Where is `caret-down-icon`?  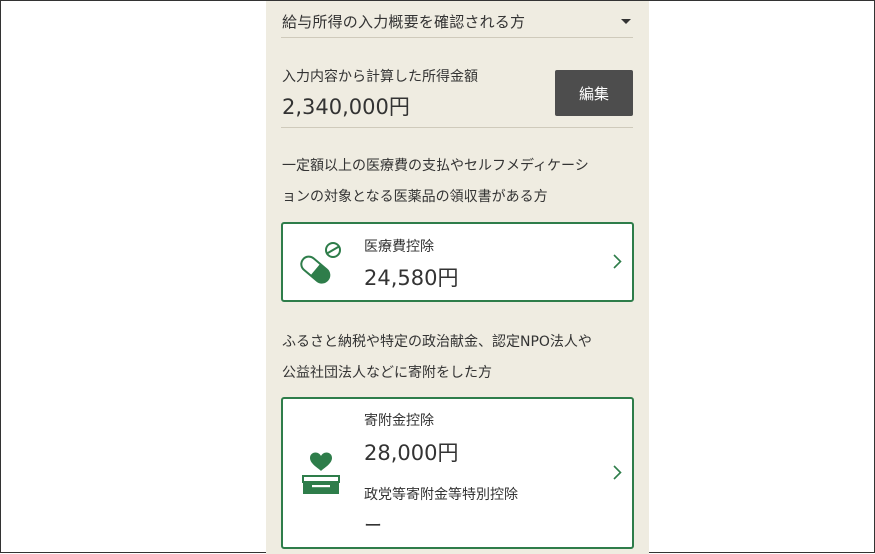
caret-down-icon is located at coordinates (626, 21).